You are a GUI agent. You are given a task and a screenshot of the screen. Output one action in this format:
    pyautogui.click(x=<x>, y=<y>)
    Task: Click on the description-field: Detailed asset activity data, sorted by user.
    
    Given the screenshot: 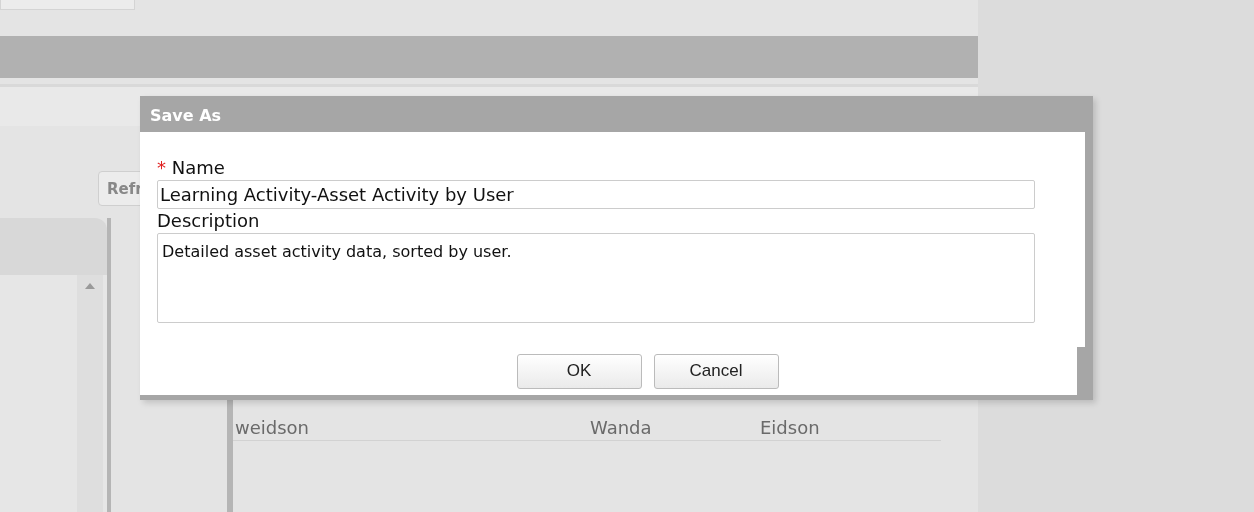 What is the action you would take?
    pyautogui.click(x=596, y=278)
    